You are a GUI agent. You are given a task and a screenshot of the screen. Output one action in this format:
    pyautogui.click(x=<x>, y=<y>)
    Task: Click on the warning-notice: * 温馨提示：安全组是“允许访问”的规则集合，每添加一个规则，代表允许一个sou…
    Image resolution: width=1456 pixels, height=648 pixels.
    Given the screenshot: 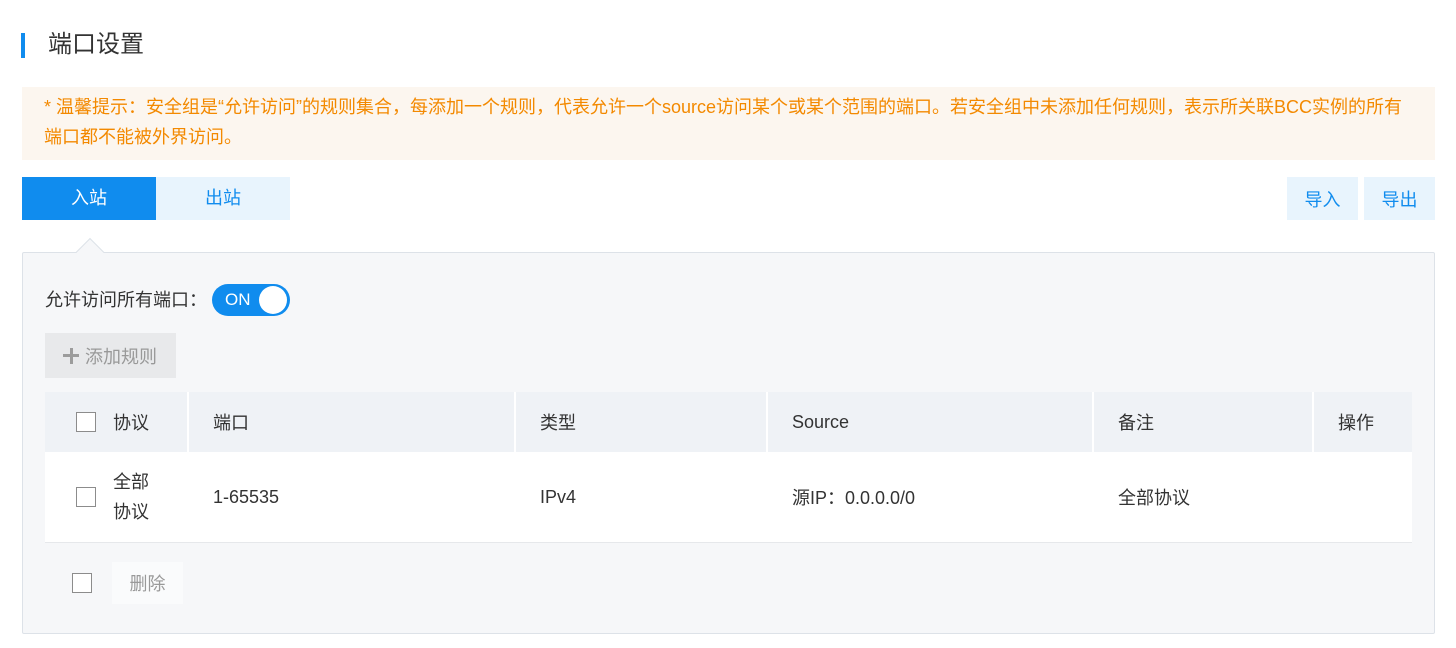 What is the action you would take?
    pyautogui.click(x=728, y=123)
    